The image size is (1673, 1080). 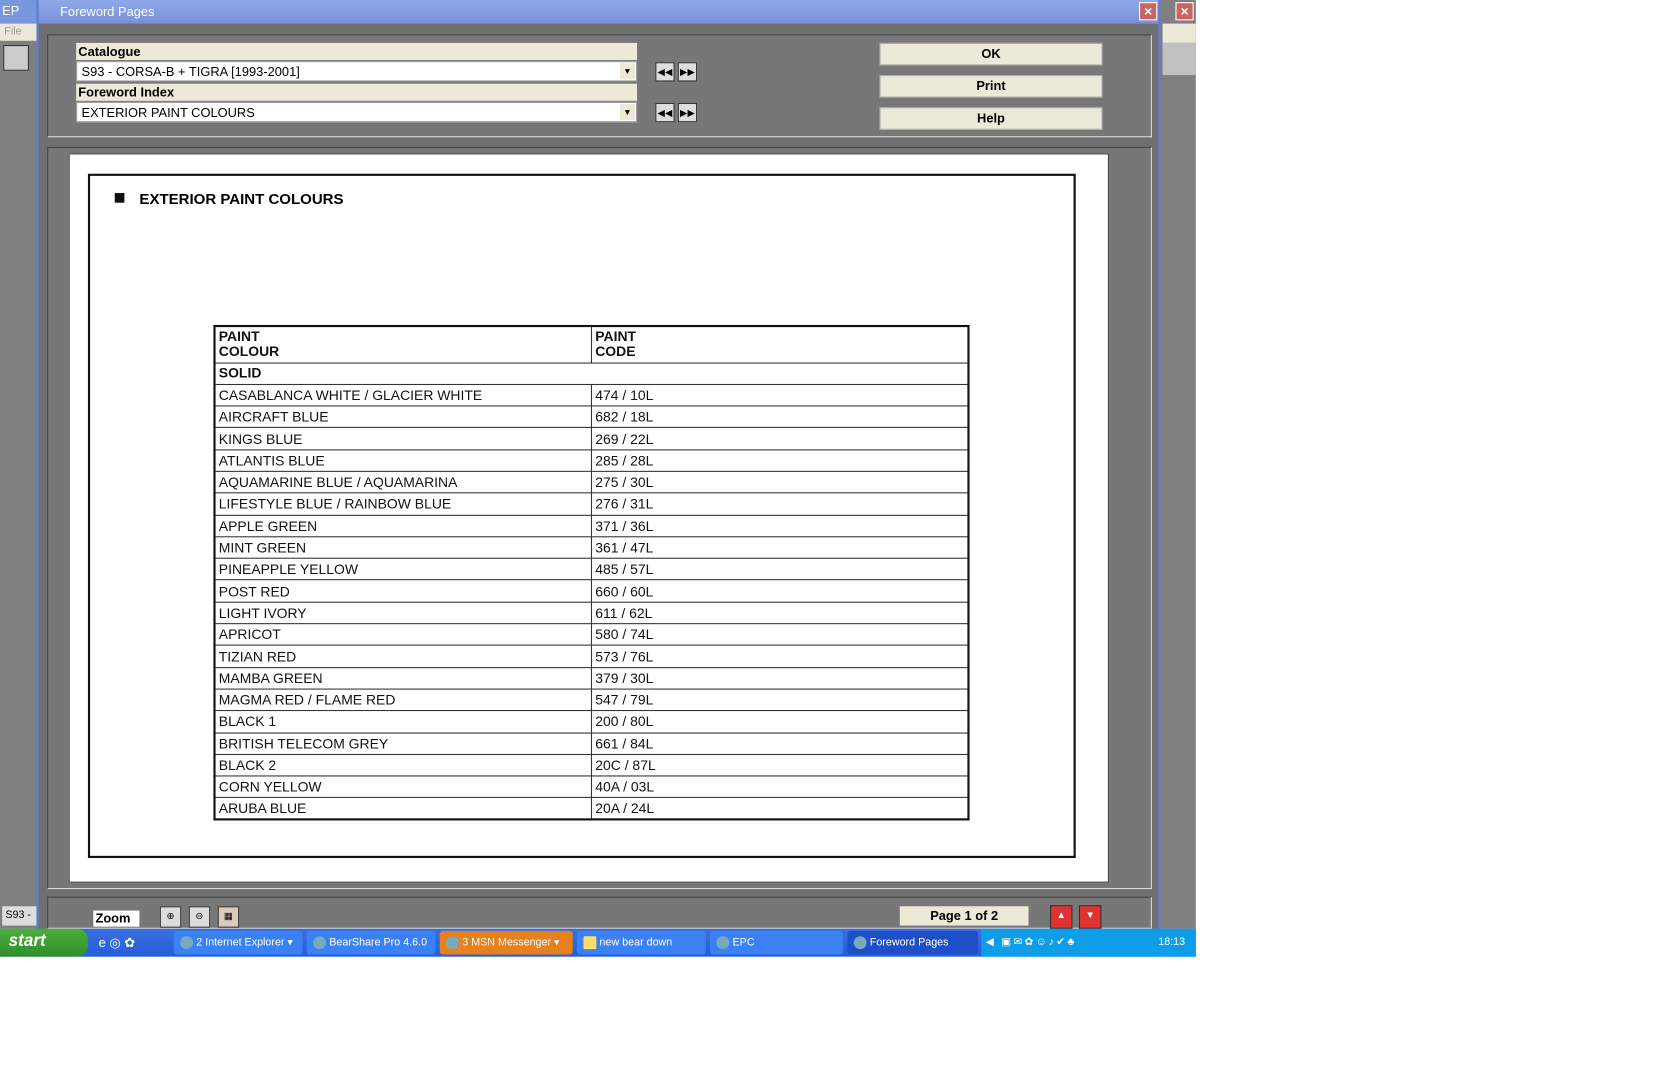 What do you see at coordinates (780, 765) in the screenshot?
I see `paint-code: 20C / 87L` at bounding box center [780, 765].